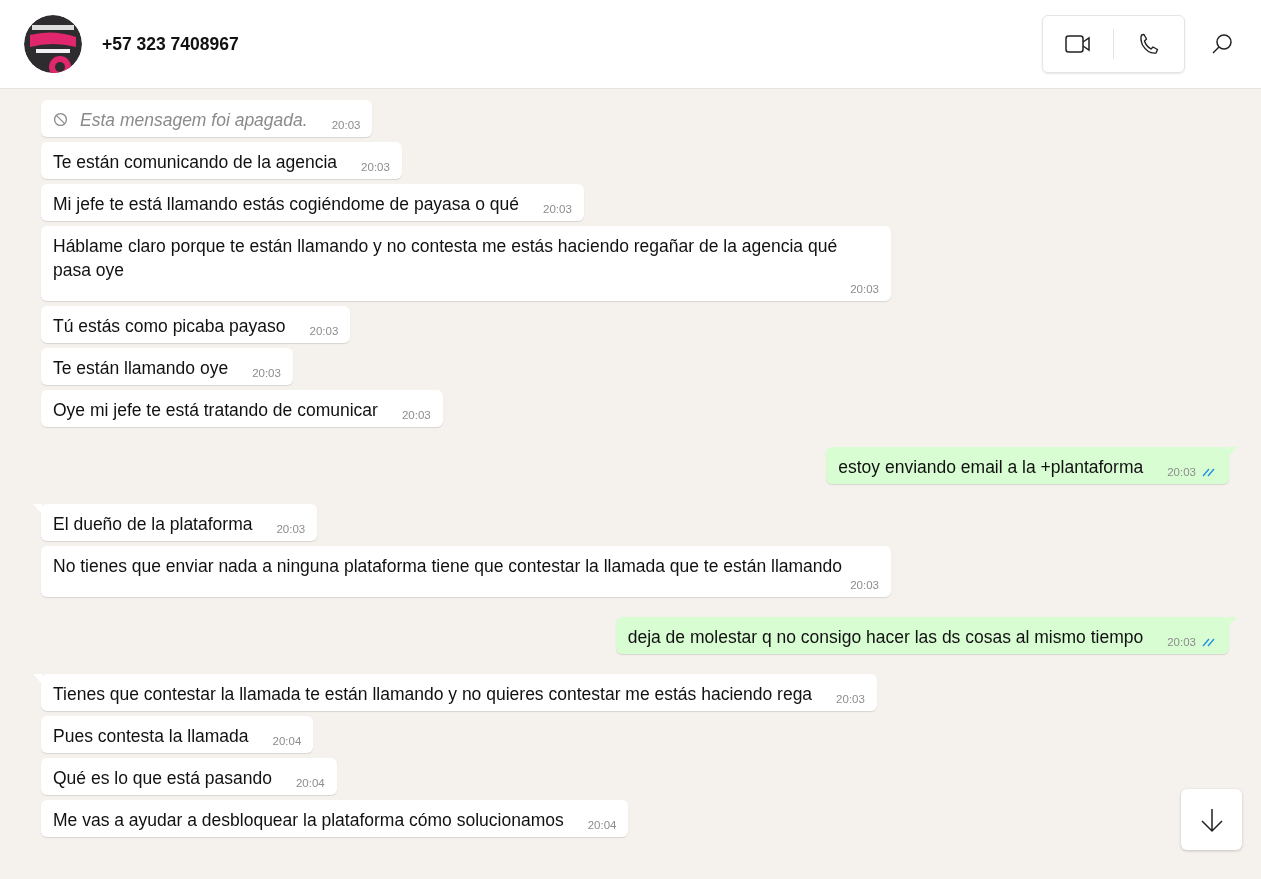 Image resolution: width=1261 pixels, height=879 pixels. I want to click on message-text: No tienes que enviar nada a ninguna plataforma tiene que contestar la llamada que te están llamando, so click(447, 566).